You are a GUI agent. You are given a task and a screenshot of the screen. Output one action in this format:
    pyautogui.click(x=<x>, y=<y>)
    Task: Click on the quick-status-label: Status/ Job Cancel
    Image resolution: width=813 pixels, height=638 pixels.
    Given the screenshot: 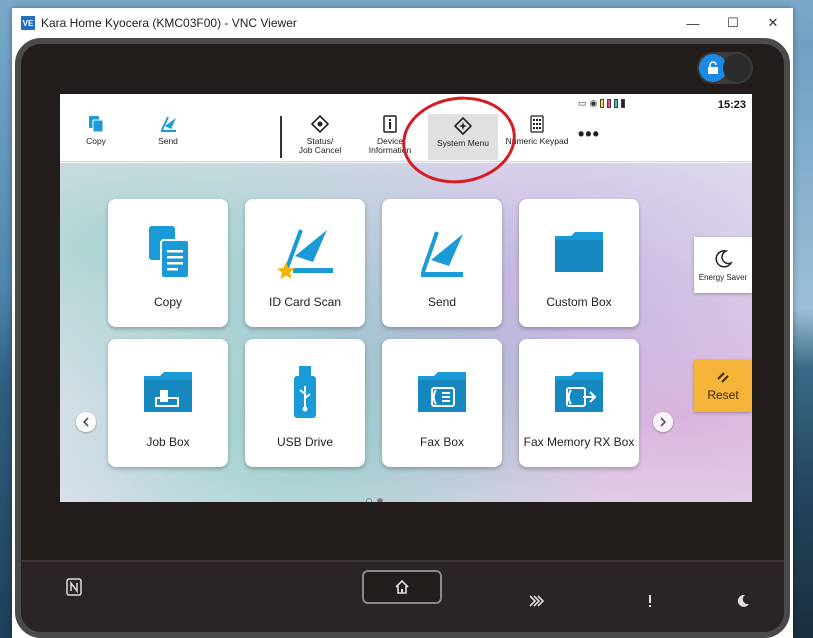 What is the action you would take?
    pyautogui.click(x=320, y=145)
    